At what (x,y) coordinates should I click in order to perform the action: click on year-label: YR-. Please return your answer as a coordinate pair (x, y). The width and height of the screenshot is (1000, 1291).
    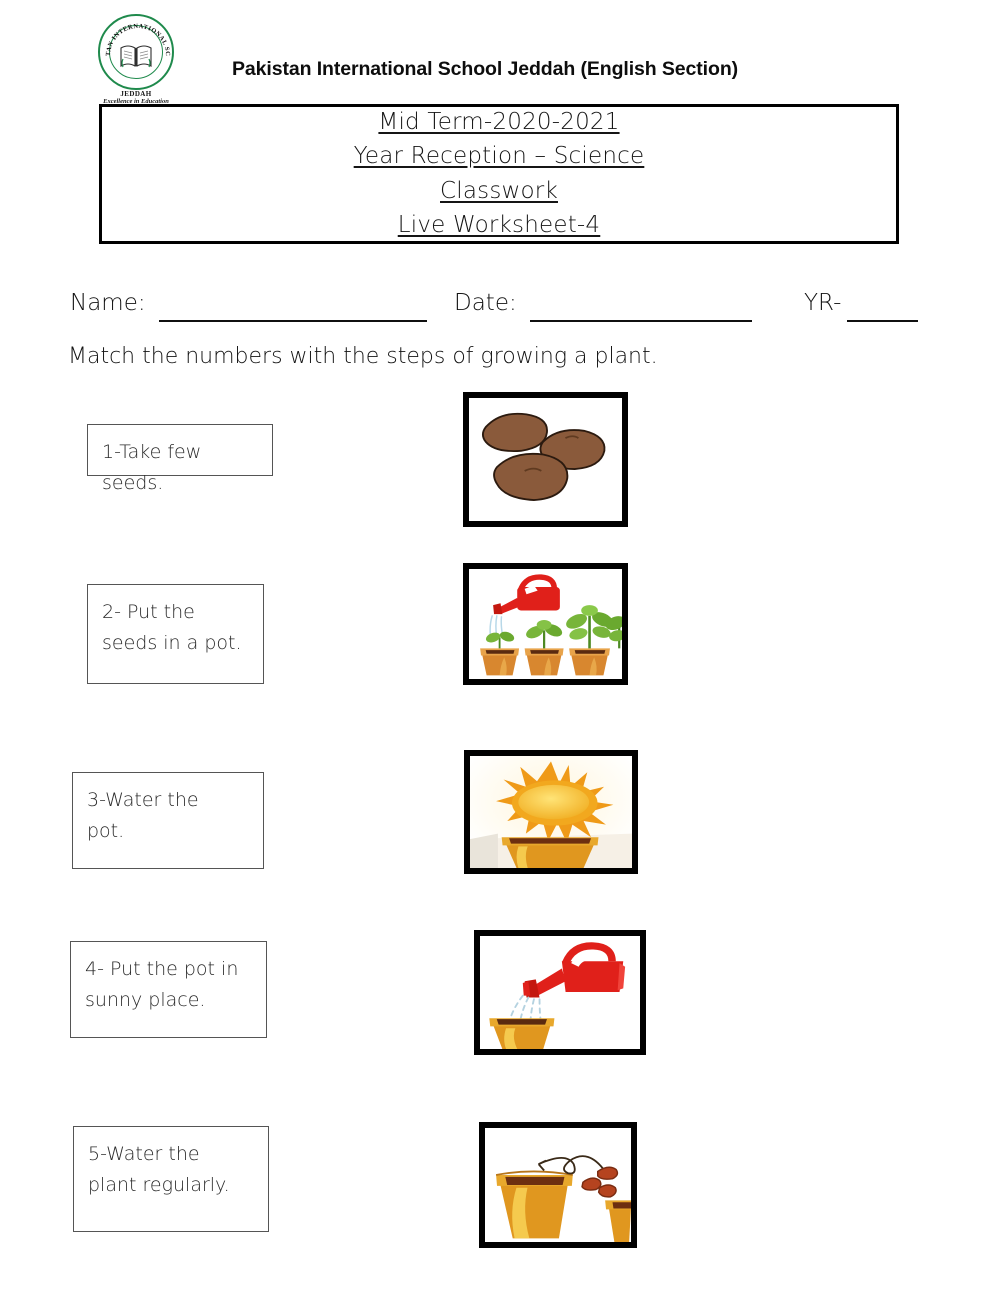
    Looking at the image, I should click on (823, 303).